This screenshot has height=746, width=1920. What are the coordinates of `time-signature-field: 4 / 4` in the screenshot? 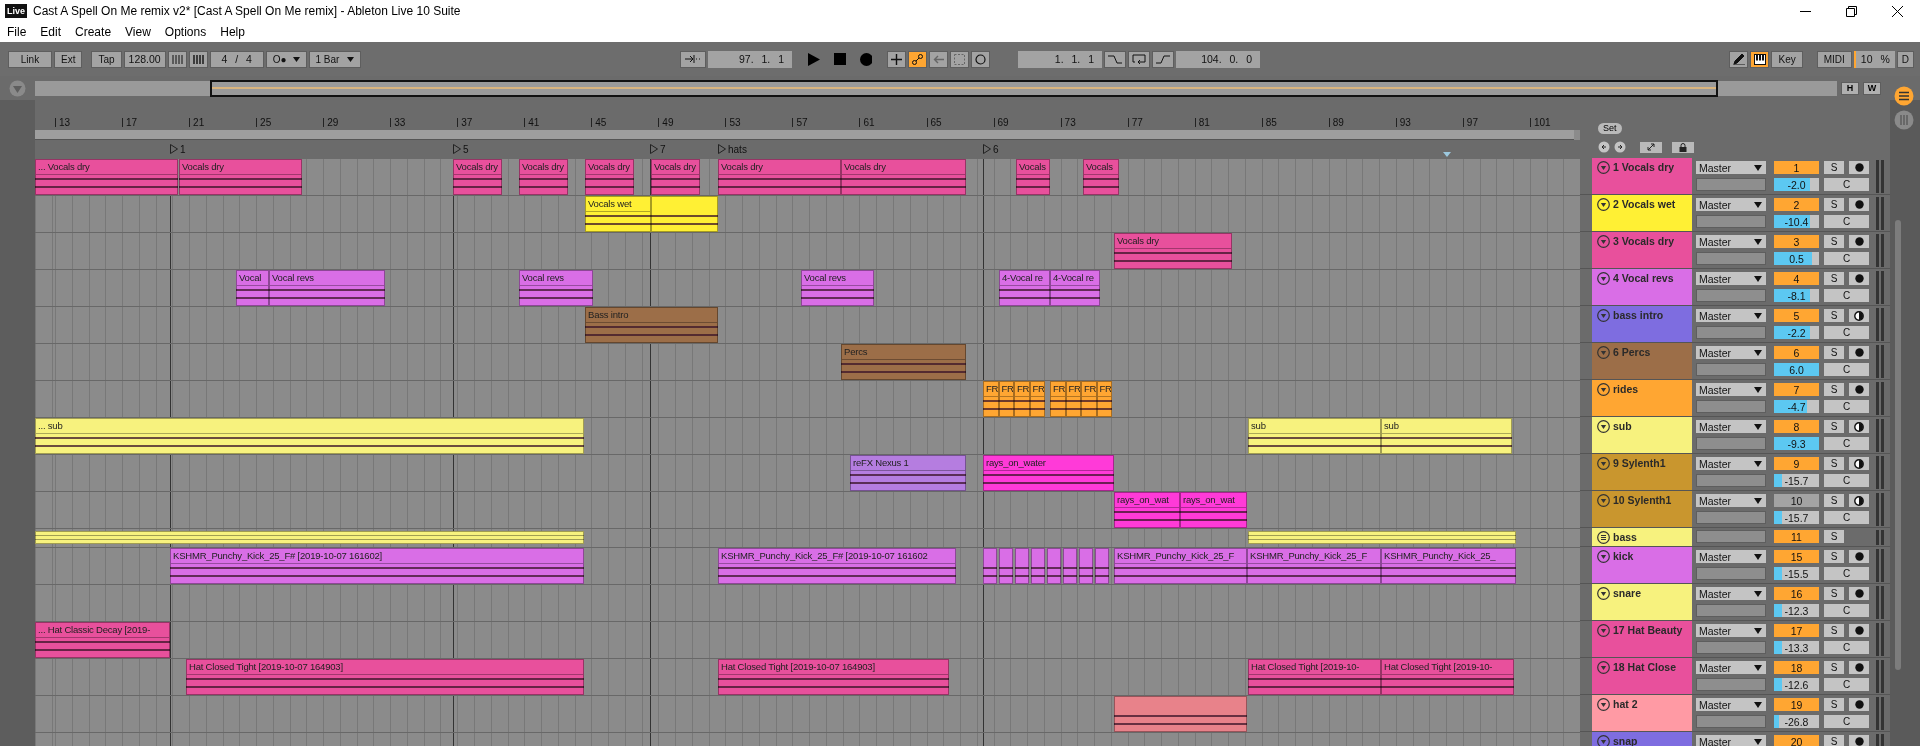 It's located at (236, 59).